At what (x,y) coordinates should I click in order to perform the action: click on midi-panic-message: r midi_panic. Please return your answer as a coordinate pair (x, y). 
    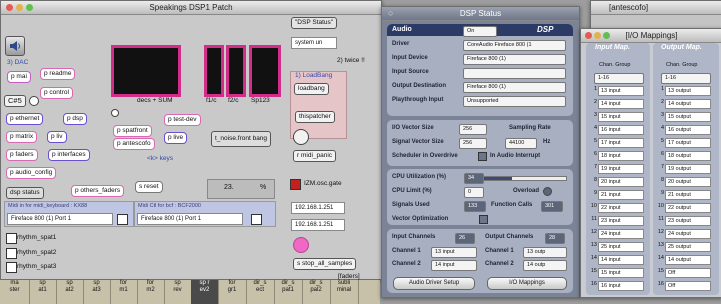
    Looking at the image, I should click on (315, 156).